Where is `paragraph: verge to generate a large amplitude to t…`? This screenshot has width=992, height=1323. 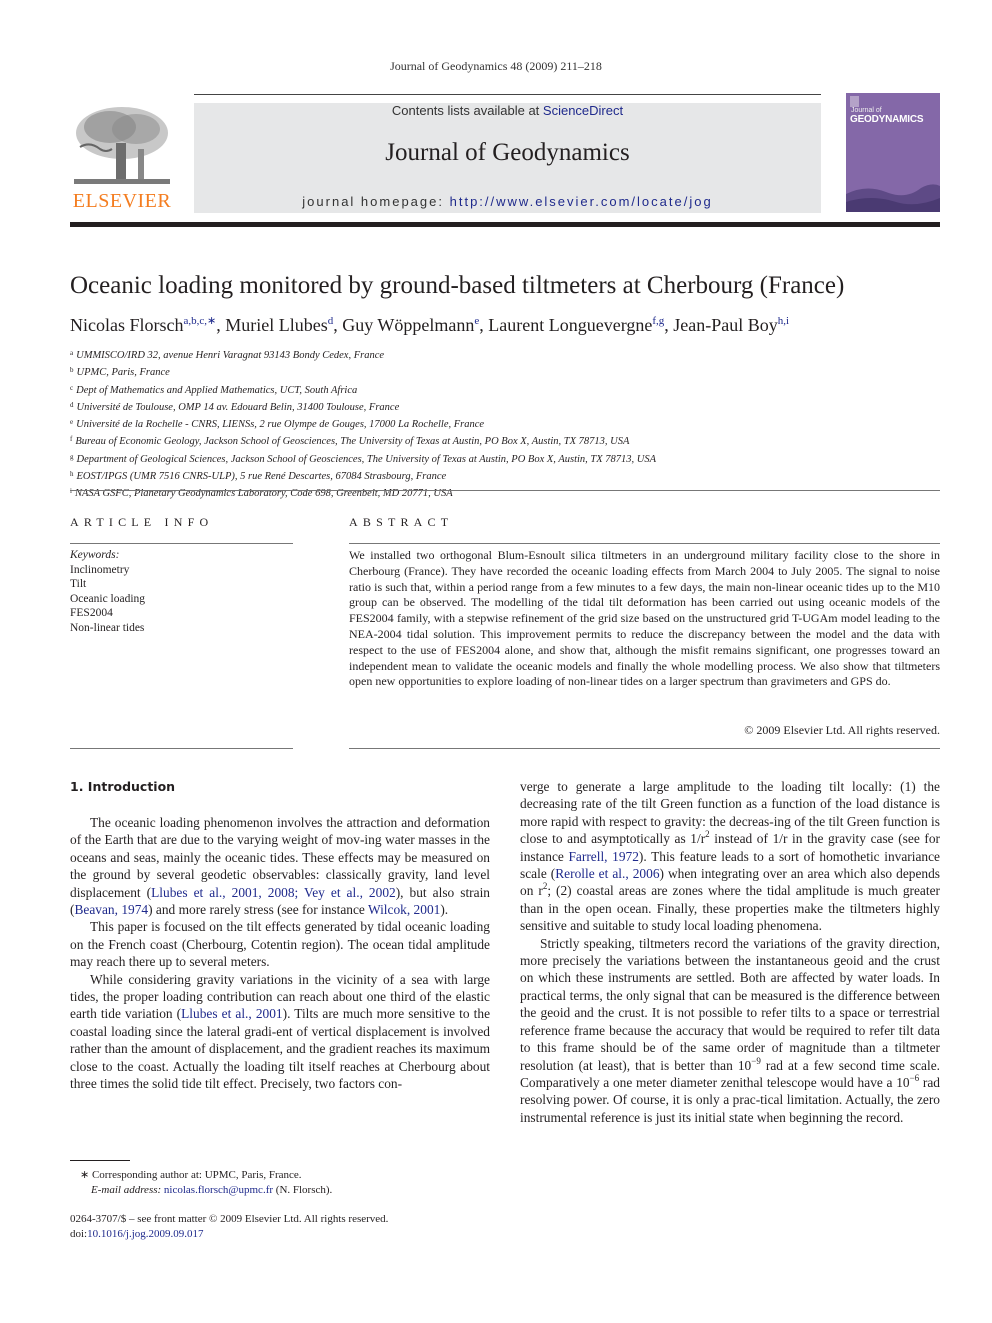 paragraph: verge to generate a large amplitude to t… is located at coordinates (730, 856).